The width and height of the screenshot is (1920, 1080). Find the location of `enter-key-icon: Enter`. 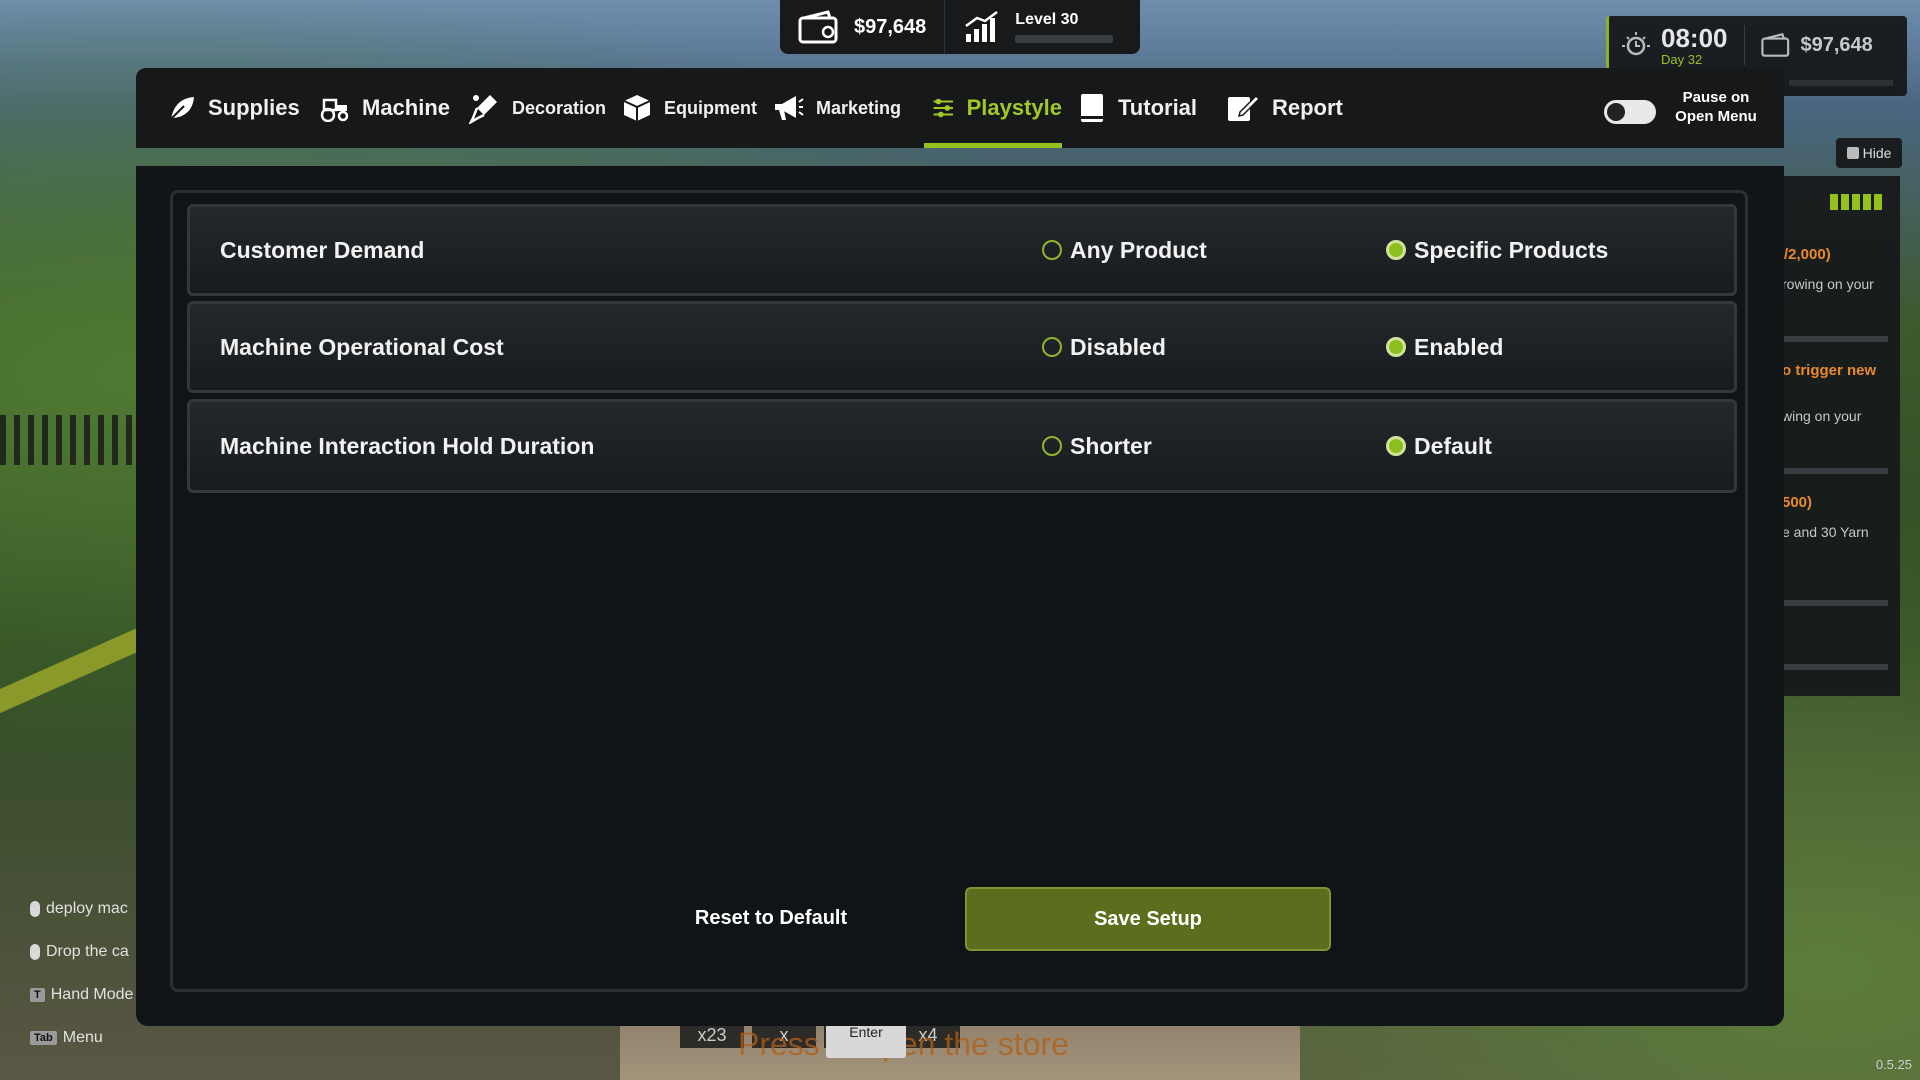

enter-key-icon: Enter is located at coordinates (866, 1041).